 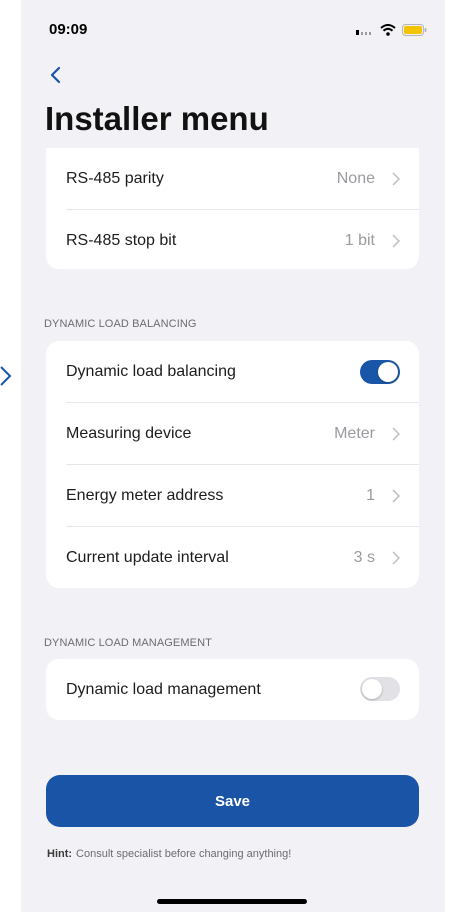 I want to click on row-value: 3 s, so click(x=364, y=557).